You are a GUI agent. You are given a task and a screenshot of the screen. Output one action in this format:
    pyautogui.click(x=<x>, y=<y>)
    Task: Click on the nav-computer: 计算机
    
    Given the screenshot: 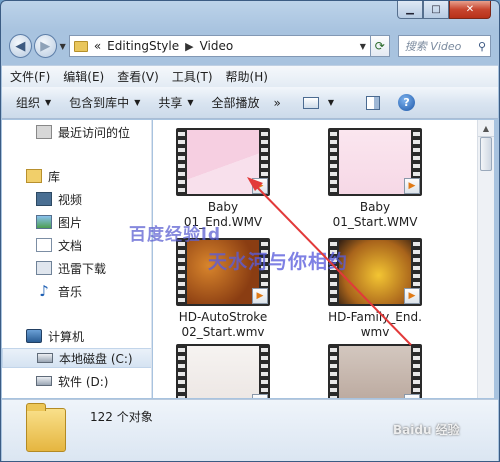 What is the action you would take?
    pyautogui.click(x=76, y=336)
    